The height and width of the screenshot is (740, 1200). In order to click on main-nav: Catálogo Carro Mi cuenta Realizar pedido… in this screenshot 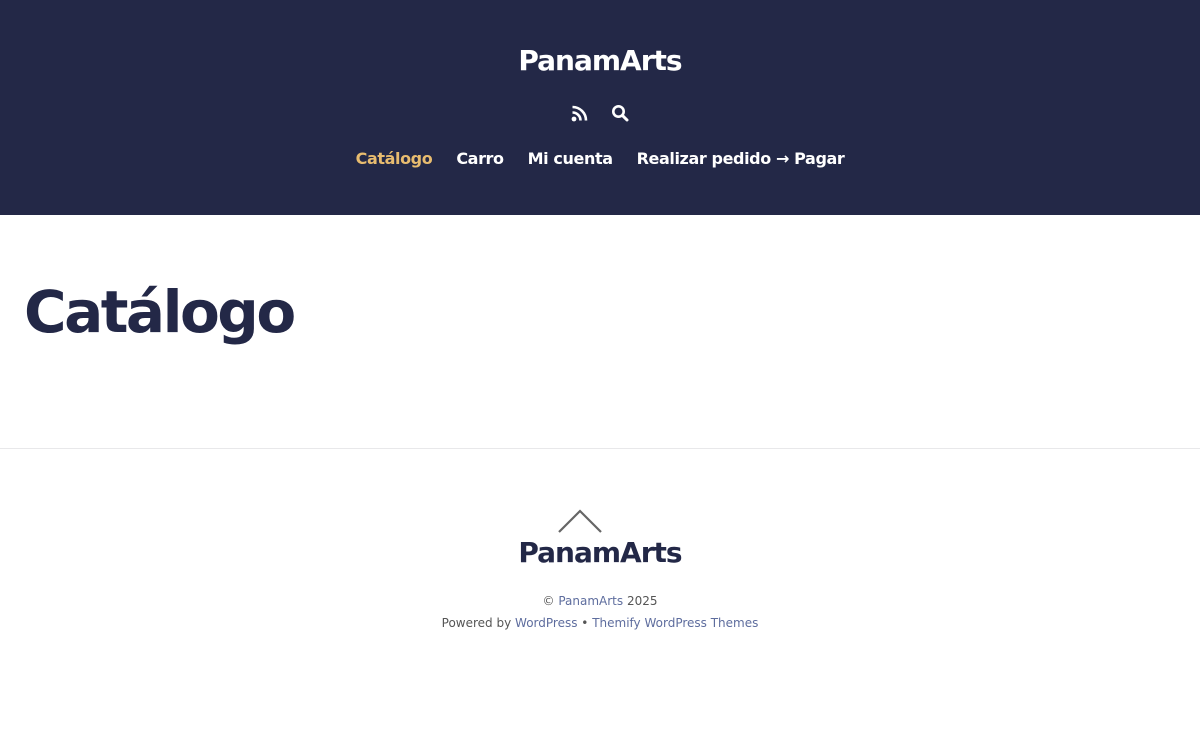, I will do `click(600, 158)`.